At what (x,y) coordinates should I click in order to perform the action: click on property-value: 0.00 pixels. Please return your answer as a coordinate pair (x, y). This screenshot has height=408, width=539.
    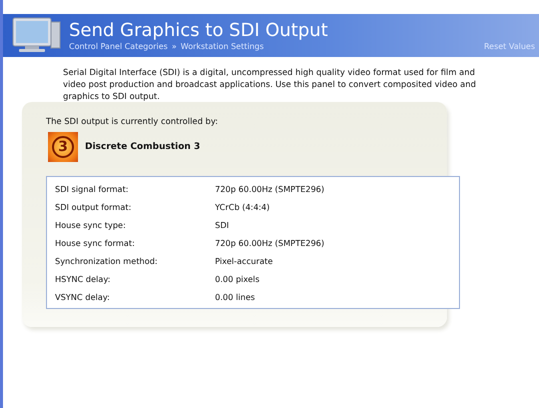
    Looking at the image, I should click on (237, 279).